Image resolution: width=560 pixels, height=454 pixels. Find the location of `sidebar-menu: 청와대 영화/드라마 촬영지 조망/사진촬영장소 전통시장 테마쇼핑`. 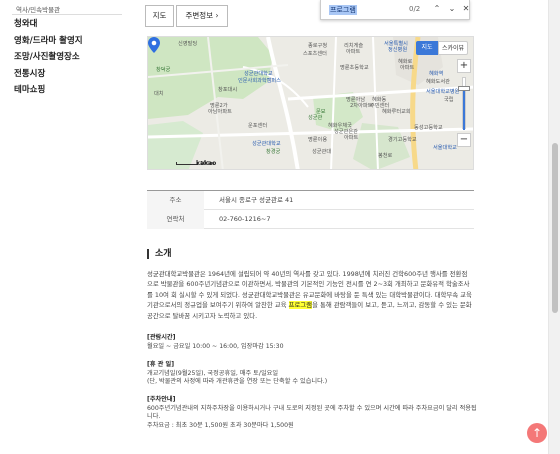

sidebar-menu: 청와대 영화/드라마 촬영지 조망/사진촬영장소 전통시장 테마쇼핑 is located at coordinates (48, 57).